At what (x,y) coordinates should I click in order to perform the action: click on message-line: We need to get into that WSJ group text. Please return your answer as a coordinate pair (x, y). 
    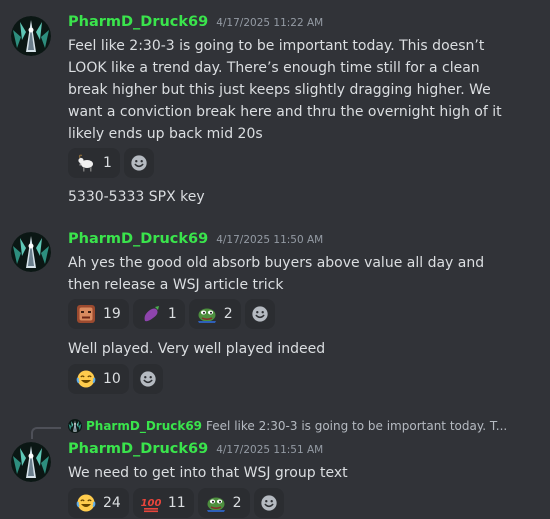
    Looking at the image, I should click on (208, 473).